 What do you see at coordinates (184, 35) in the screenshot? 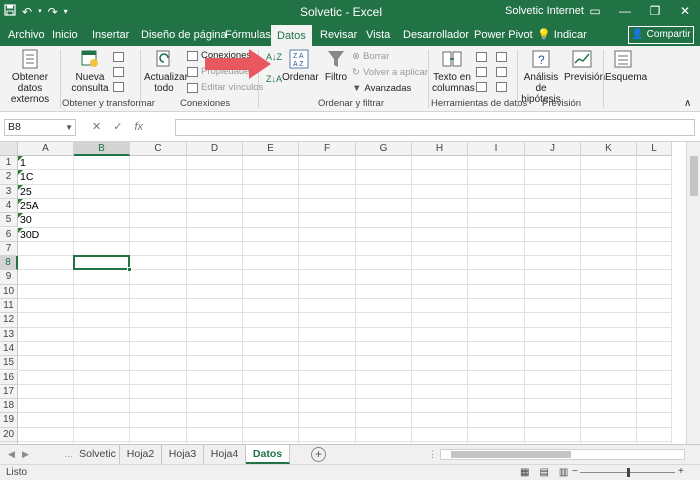
I see `tab-diseno-pagina: Diseño de página` at bounding box center [184, 35].